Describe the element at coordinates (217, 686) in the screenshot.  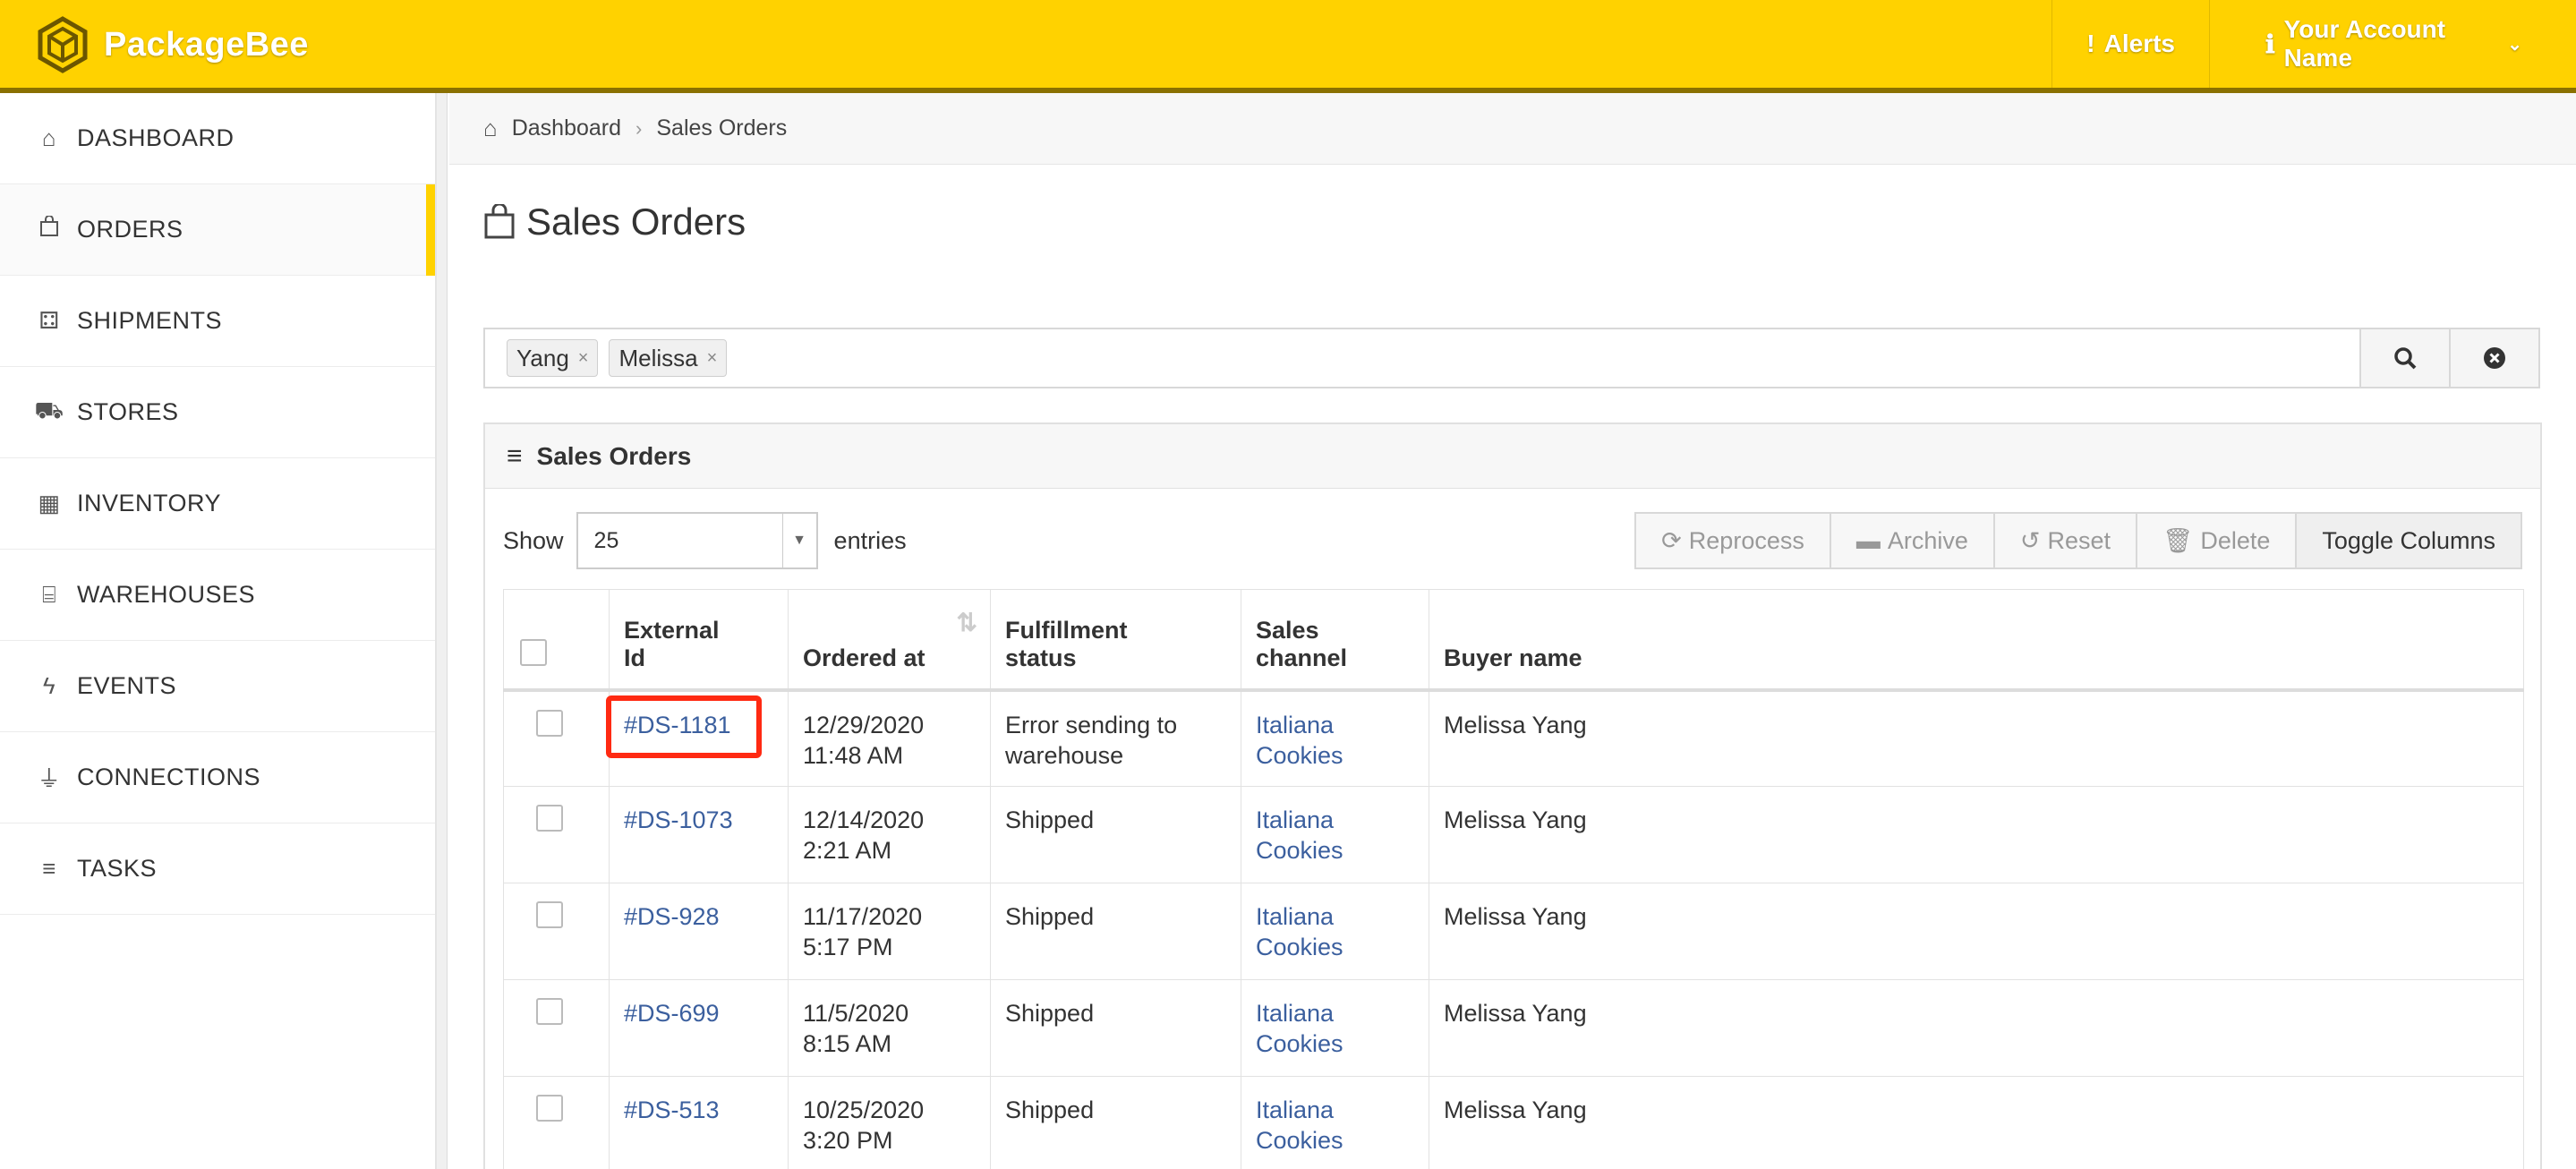
I see `sidebar-item-events: ϟ EVENTS` at that location.